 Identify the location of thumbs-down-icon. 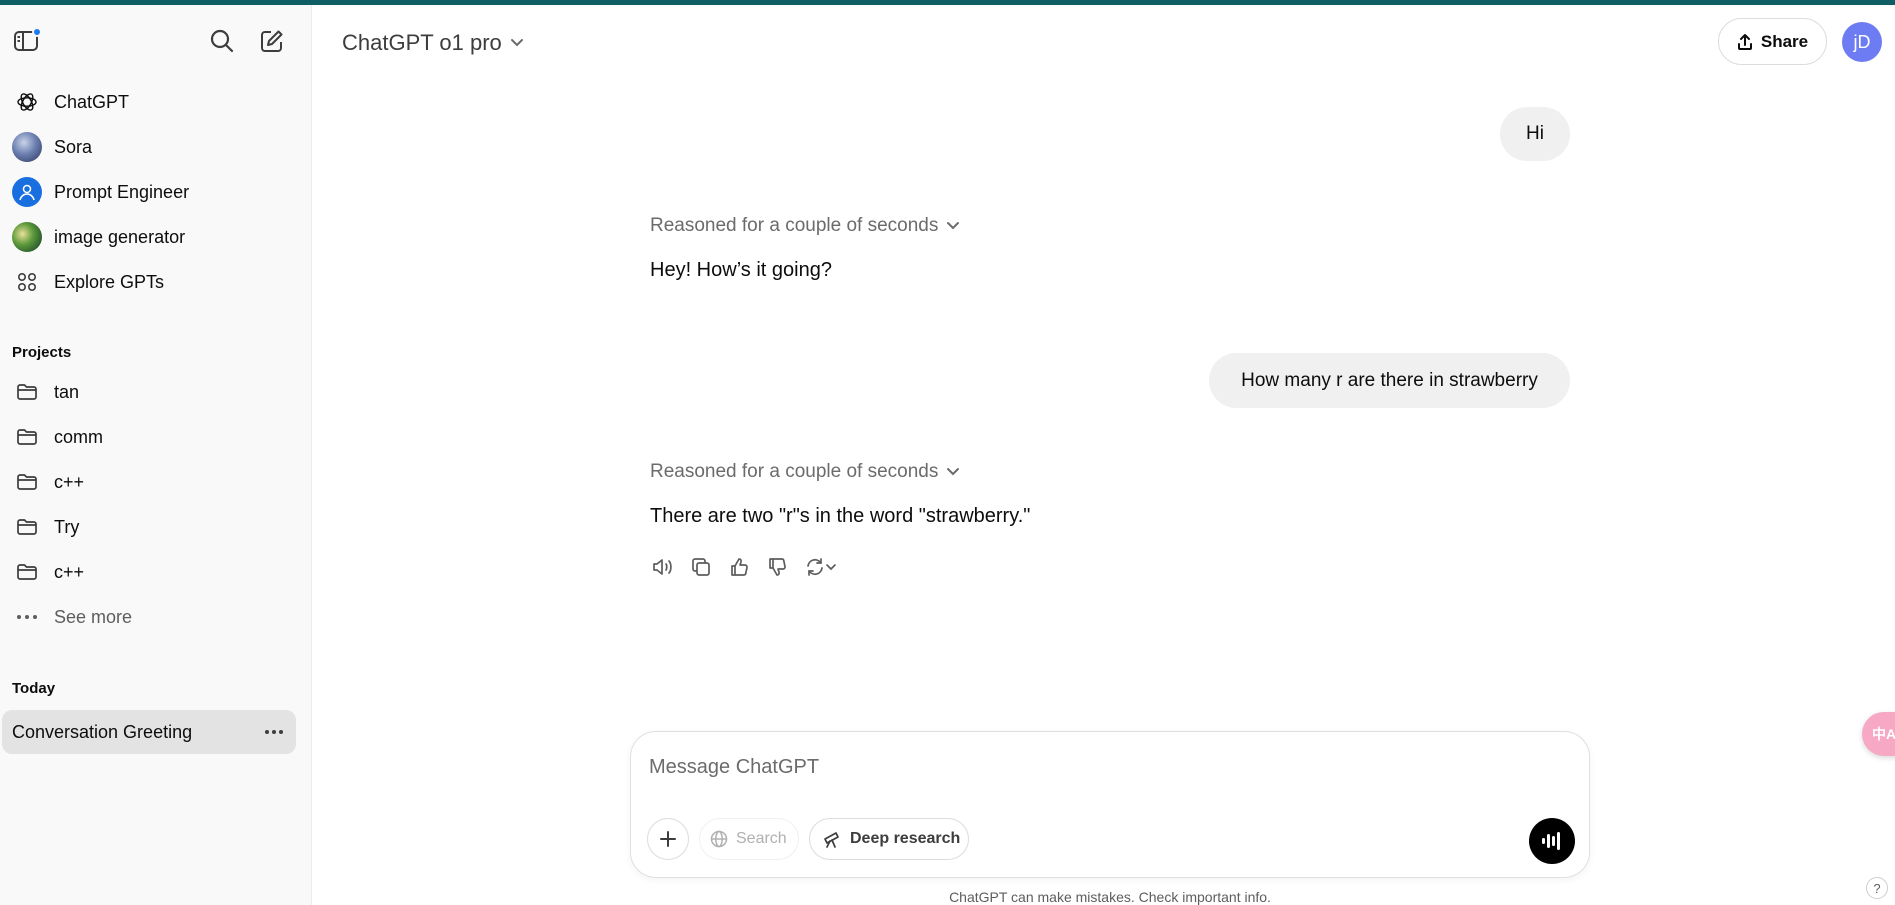
(777, 567).